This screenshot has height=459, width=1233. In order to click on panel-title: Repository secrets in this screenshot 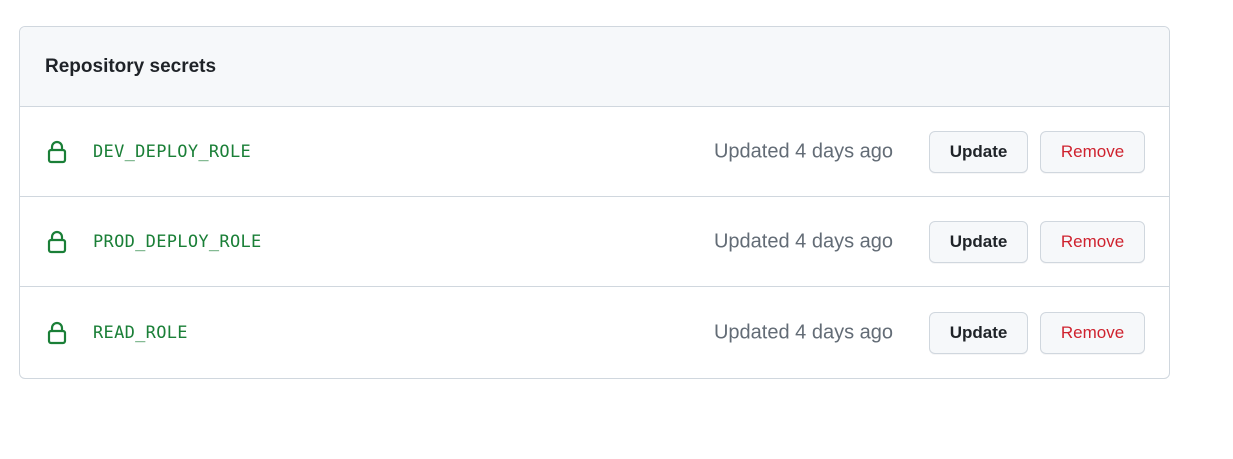, I will do `click(131, 66)`.